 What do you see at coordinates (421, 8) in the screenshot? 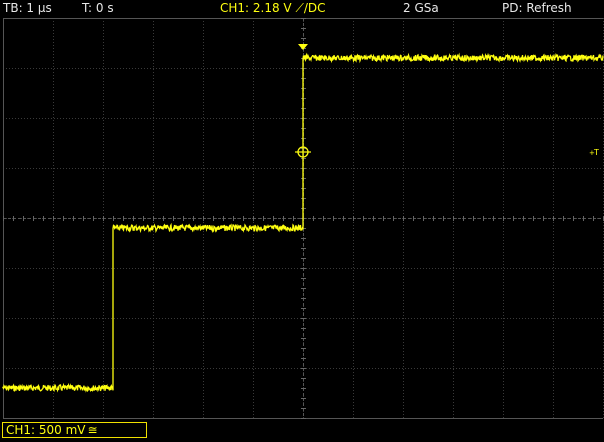
I see `sample-rate-readout: 2 GSa` at bounding box center [421, 8].